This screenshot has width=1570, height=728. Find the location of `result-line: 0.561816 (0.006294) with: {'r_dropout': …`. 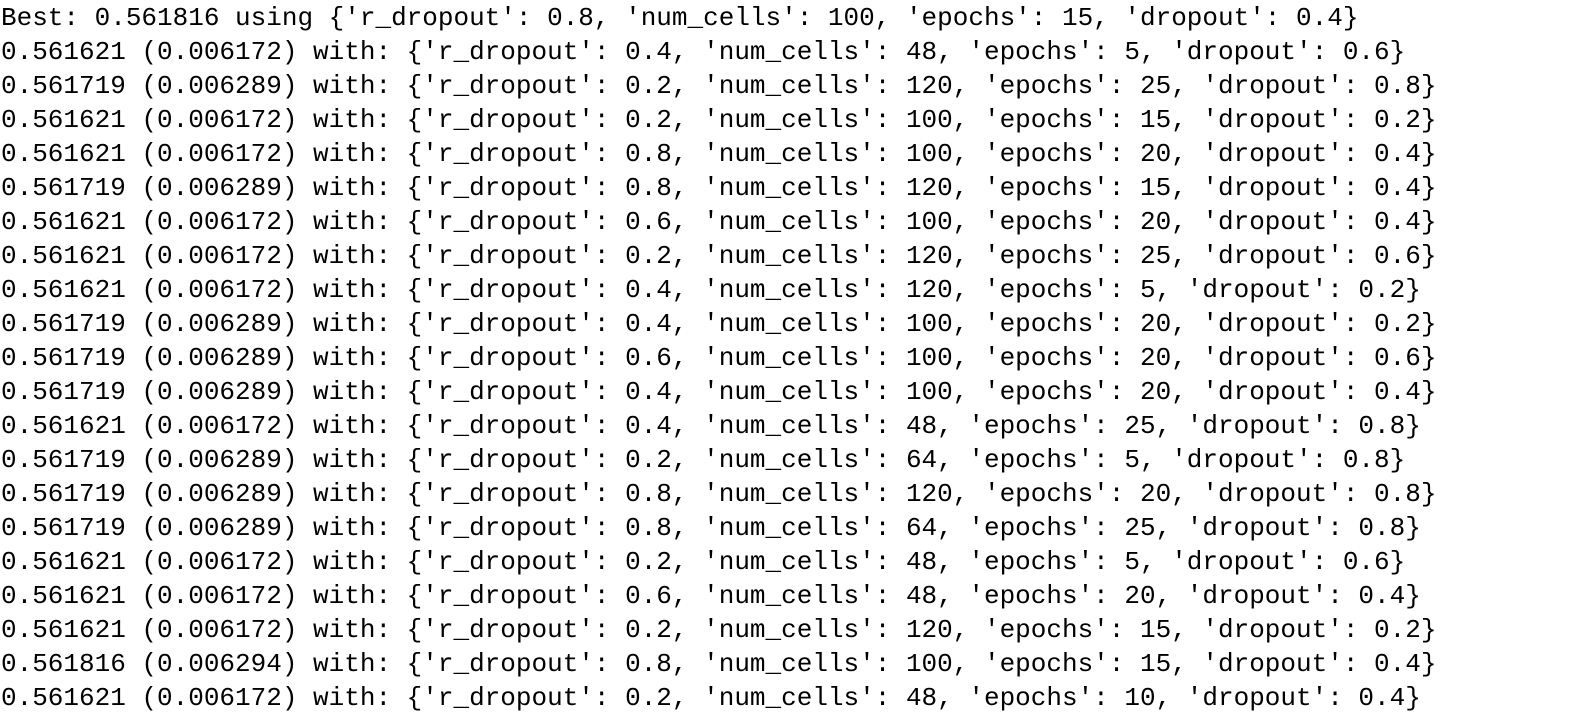

result-line: 0.561816 (0.006294) with: {'r_dropout': … is located at coordinates (719, 664).